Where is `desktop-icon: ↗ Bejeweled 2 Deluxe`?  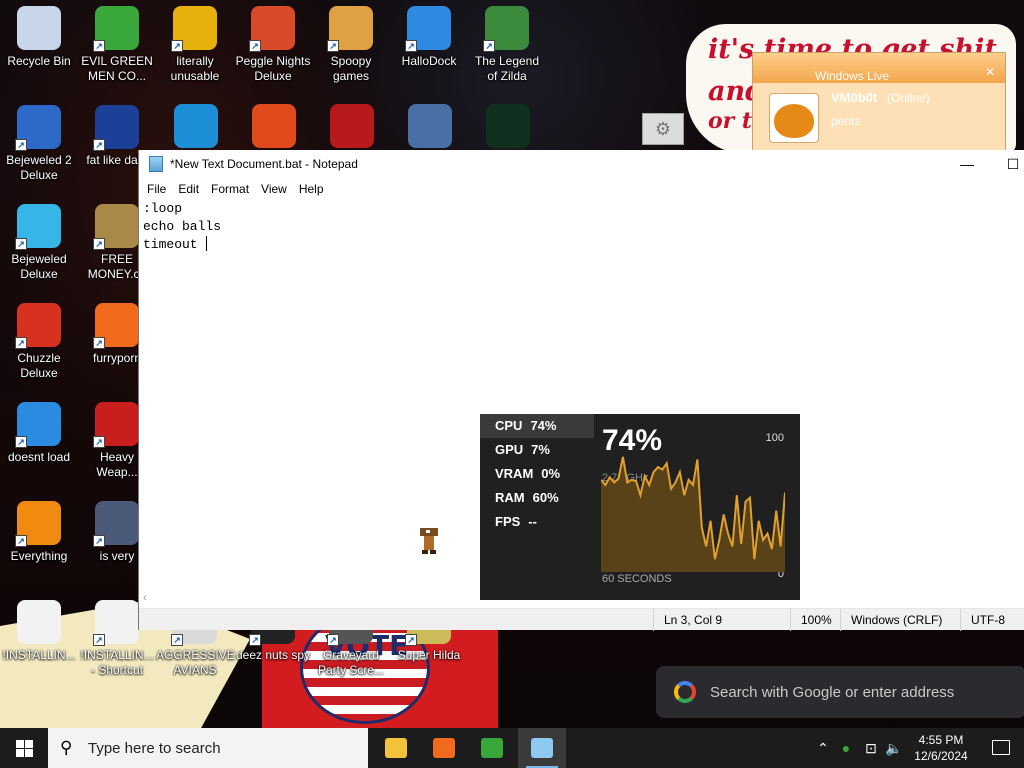
desktop-icon: ↗ Bejeweled 2 Deluxe is located at coordinates (39, 144).